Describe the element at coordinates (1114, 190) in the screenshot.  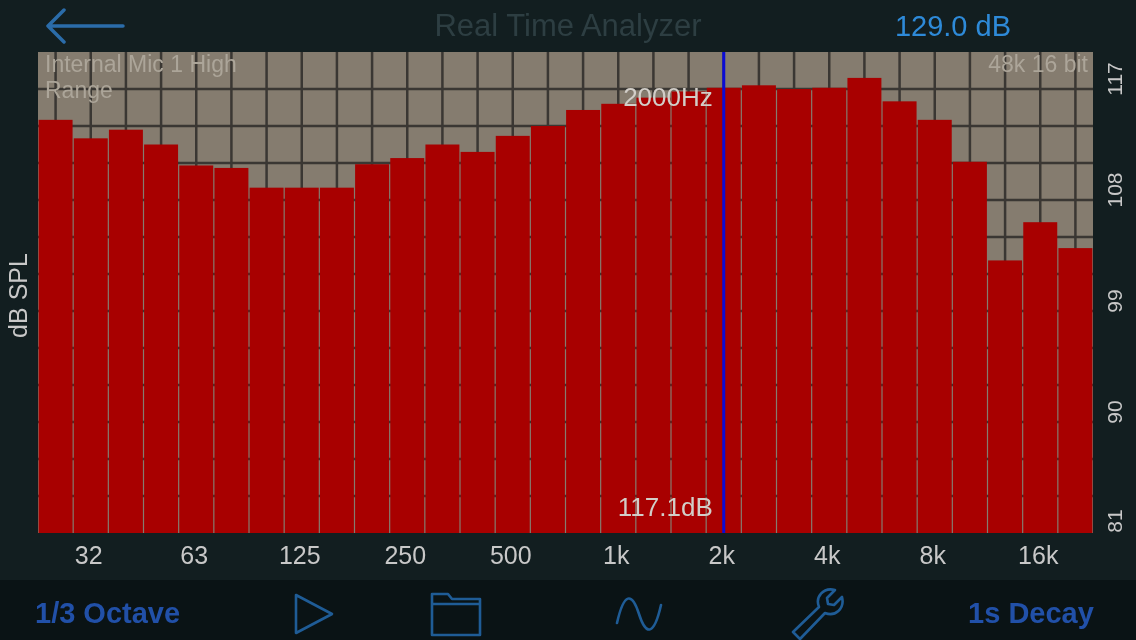
I see `y-axis-tick-label: 108` at that location.